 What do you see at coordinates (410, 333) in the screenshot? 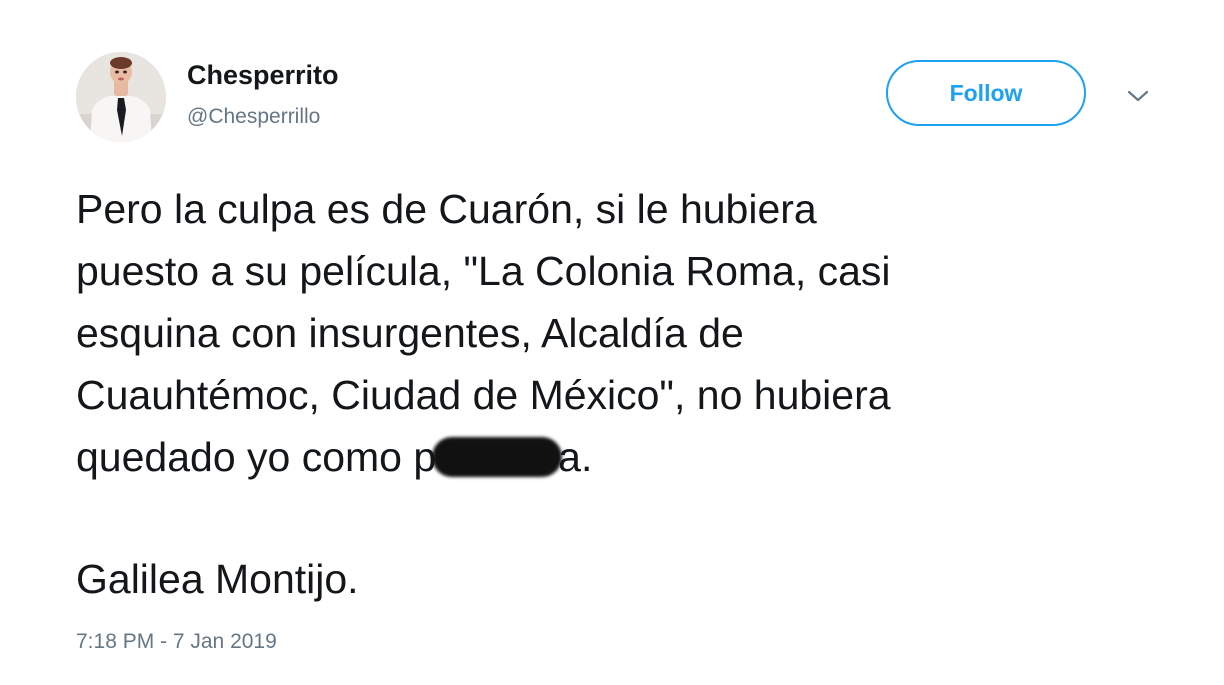
I see `tweet-line: esquina con insurgentes, Alcaldía de` at bounding box center [410, 333].